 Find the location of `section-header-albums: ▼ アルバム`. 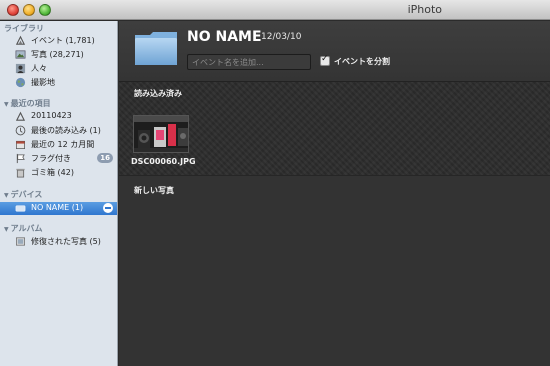

section-header-albums: ▼ アルバム is located at coordinates (23, 228).